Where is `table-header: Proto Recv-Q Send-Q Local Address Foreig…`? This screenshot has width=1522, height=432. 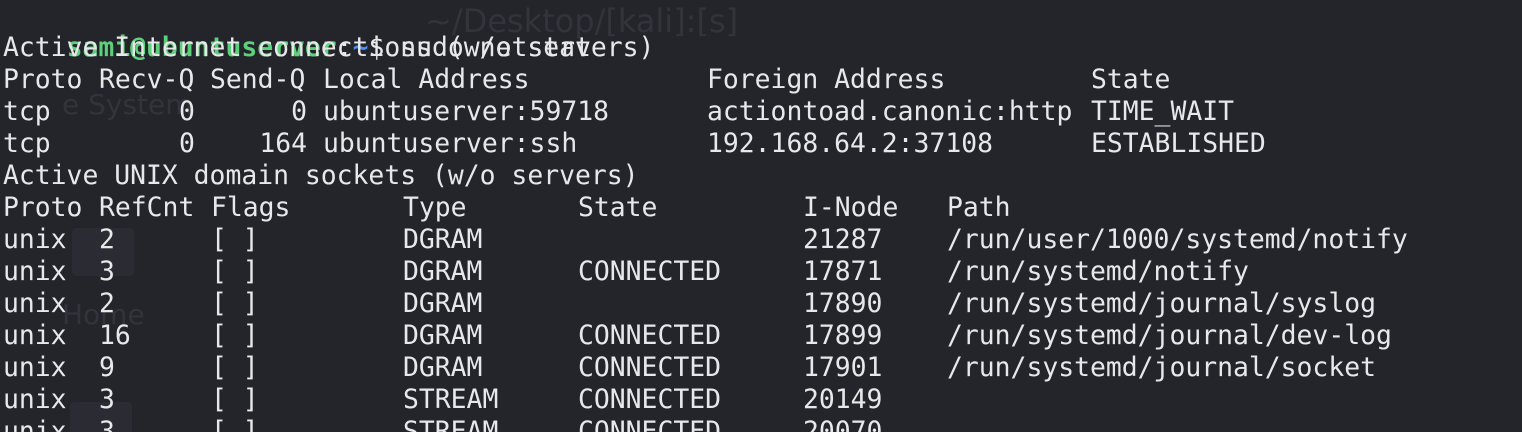 table-header: Proto Recv-Q Send-Q Local Address Foreig… is located at coordinates (753, 80).